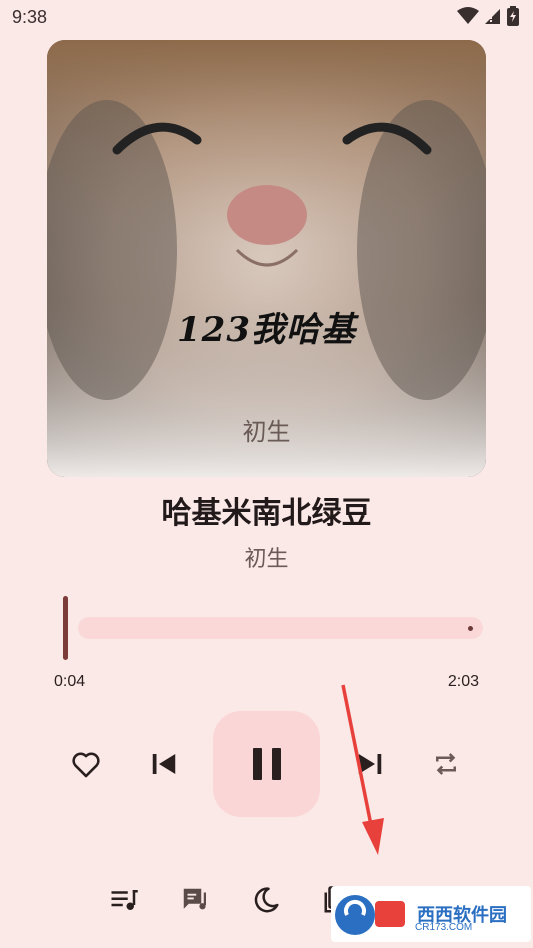 This screenshot has height=948, width=533. What do you see at coordinates (266, 432) in the screenshot?
I see `album-overlay-artist: 初生` at bounding box center [266, 432].